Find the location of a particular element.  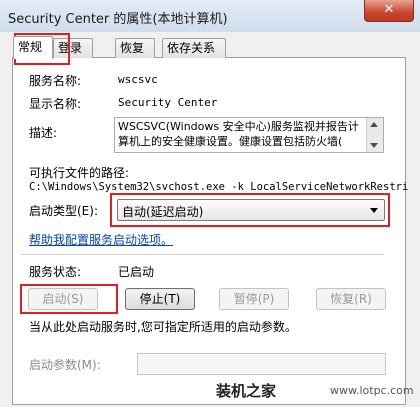

close-icon: ✕ is located at coordinates (389, 9).